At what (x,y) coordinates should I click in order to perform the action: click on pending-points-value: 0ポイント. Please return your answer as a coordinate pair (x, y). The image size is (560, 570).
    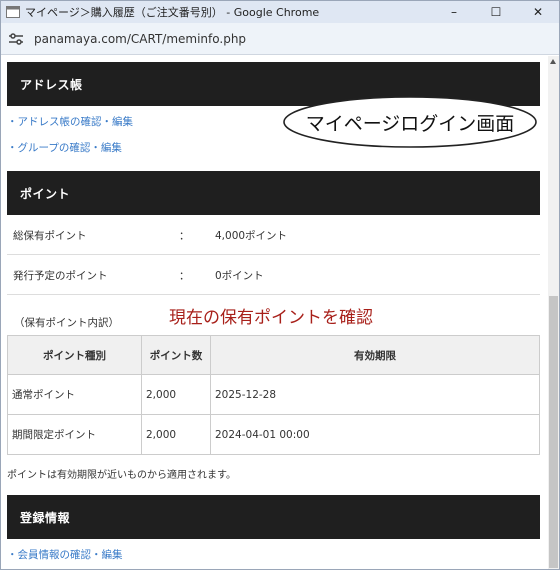
    Looking at the image, I should click on (239, 276).